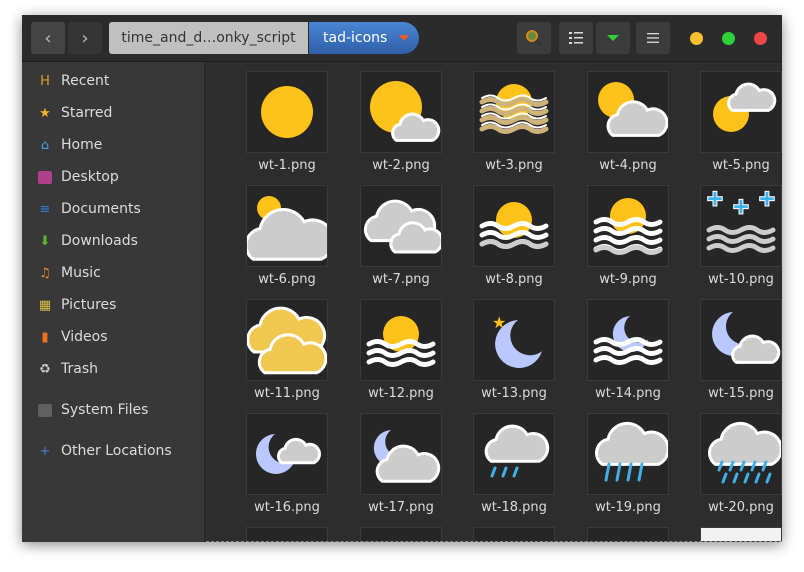 This screenshot has width=804, height=572. What do you see at coordinates (113, 209) in the screenshot?
I see `sidebar-item-documents: ≡ Documents` at bounding box center [113, 209].